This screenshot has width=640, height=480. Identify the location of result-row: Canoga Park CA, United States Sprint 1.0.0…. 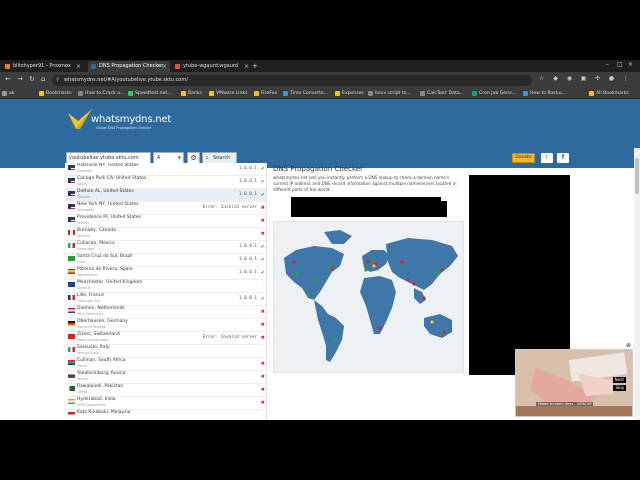
(165, 182).